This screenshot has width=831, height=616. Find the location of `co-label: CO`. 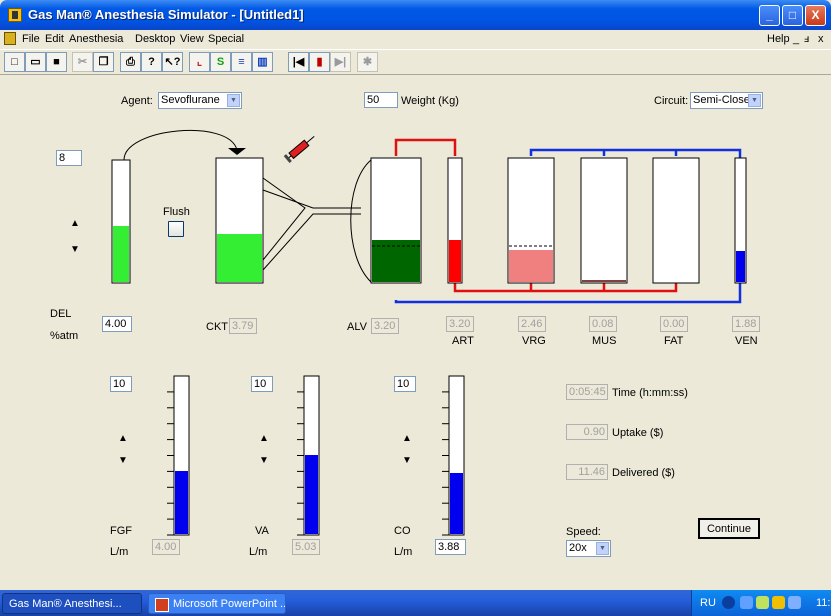

co-label: CO is located at coordinates (402, 531).